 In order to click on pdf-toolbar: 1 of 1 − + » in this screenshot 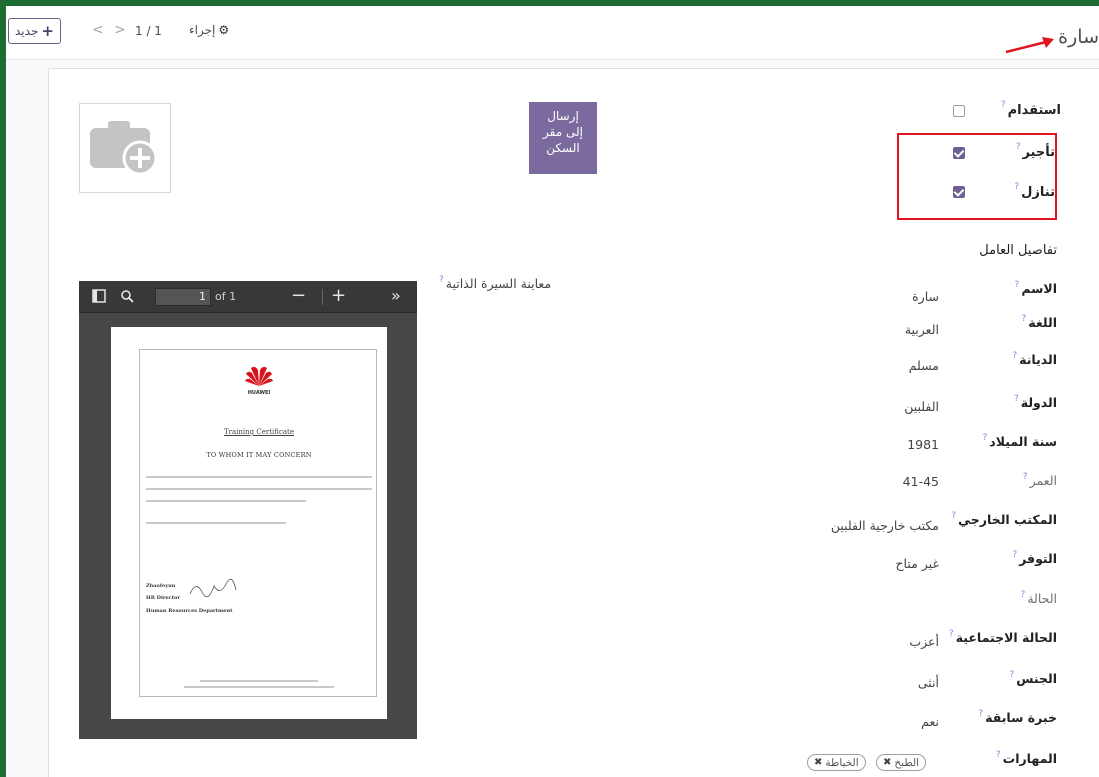, I will do `click(248, 297)`.